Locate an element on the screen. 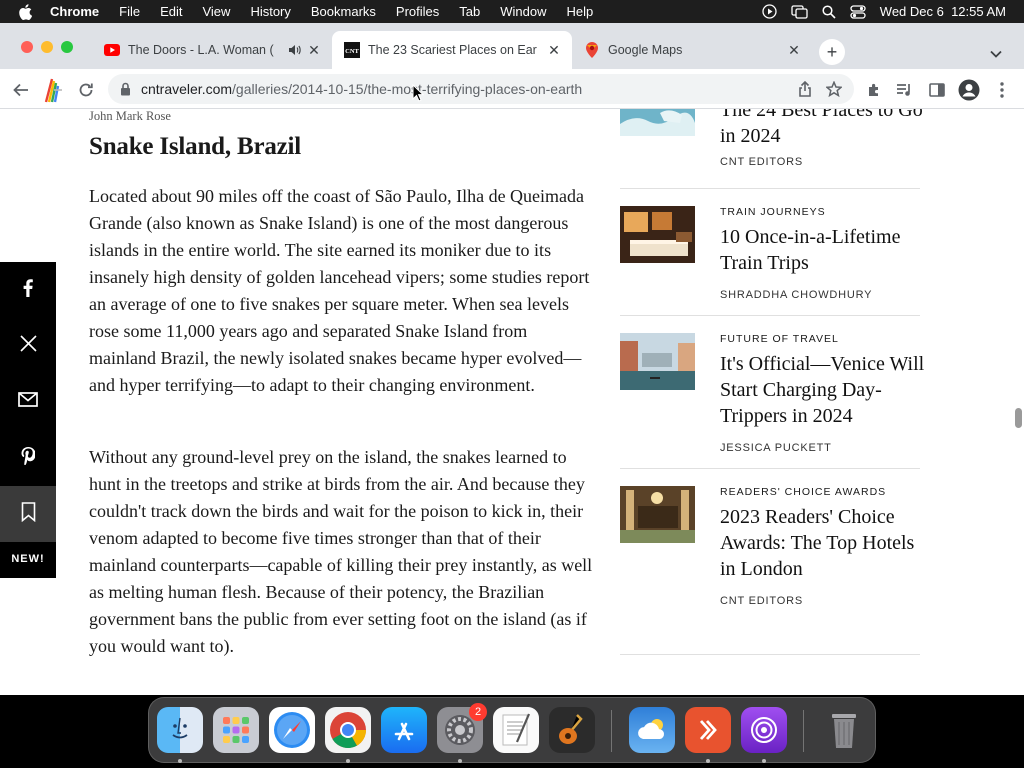  tab-the-doors: The Doors - L.A. Woman ( ✕ is located at coordinates (212, 50).